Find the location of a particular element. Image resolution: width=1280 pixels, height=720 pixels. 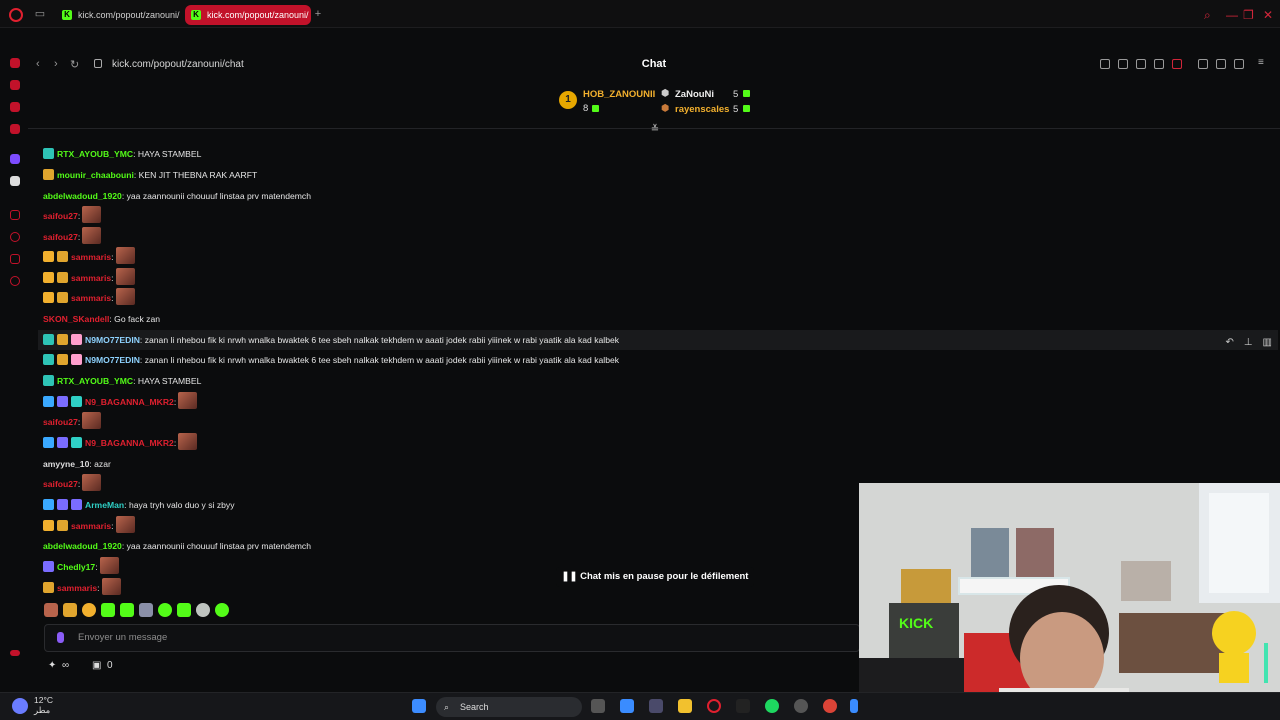

sidebar-gx-icon is located at coordinates (15, 653).